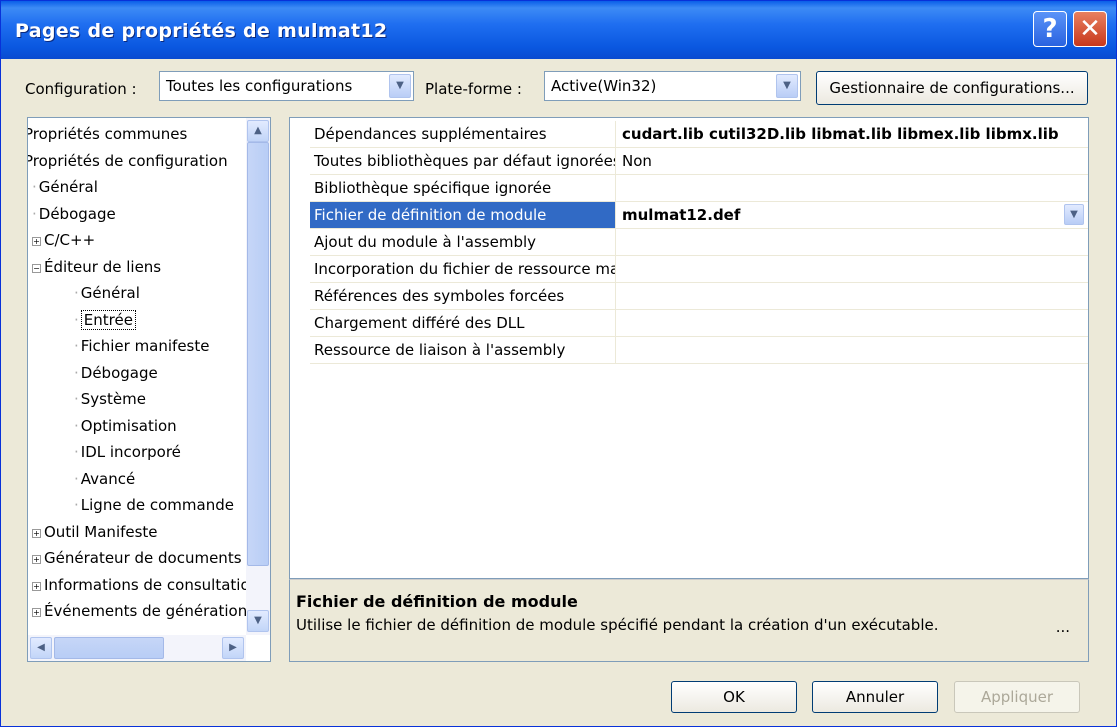 Image resolution: width=1117 pixels, height=727 pixels. Describe the element at coordinates (604, 86) in the screenshot. I see `platform-value: Active(Win32)` at that location.